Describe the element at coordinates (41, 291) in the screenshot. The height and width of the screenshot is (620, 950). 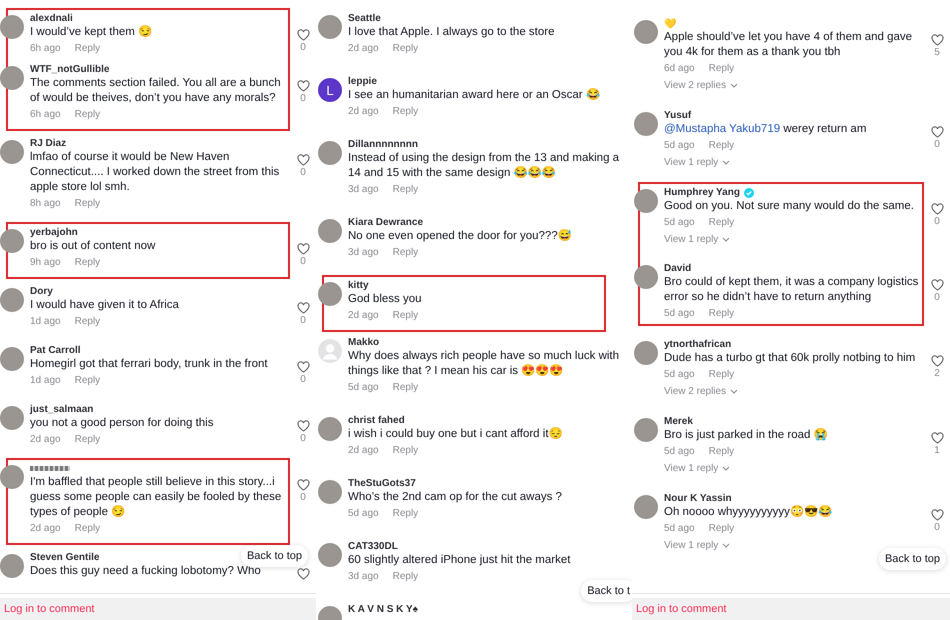
I see `username: Dory` at that location.